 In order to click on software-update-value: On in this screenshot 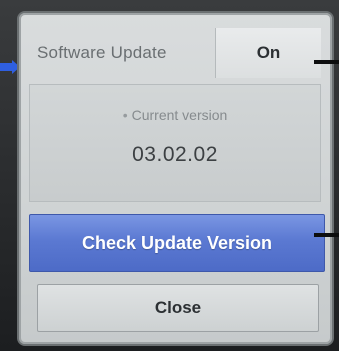, I will do `click(268, 53)`.